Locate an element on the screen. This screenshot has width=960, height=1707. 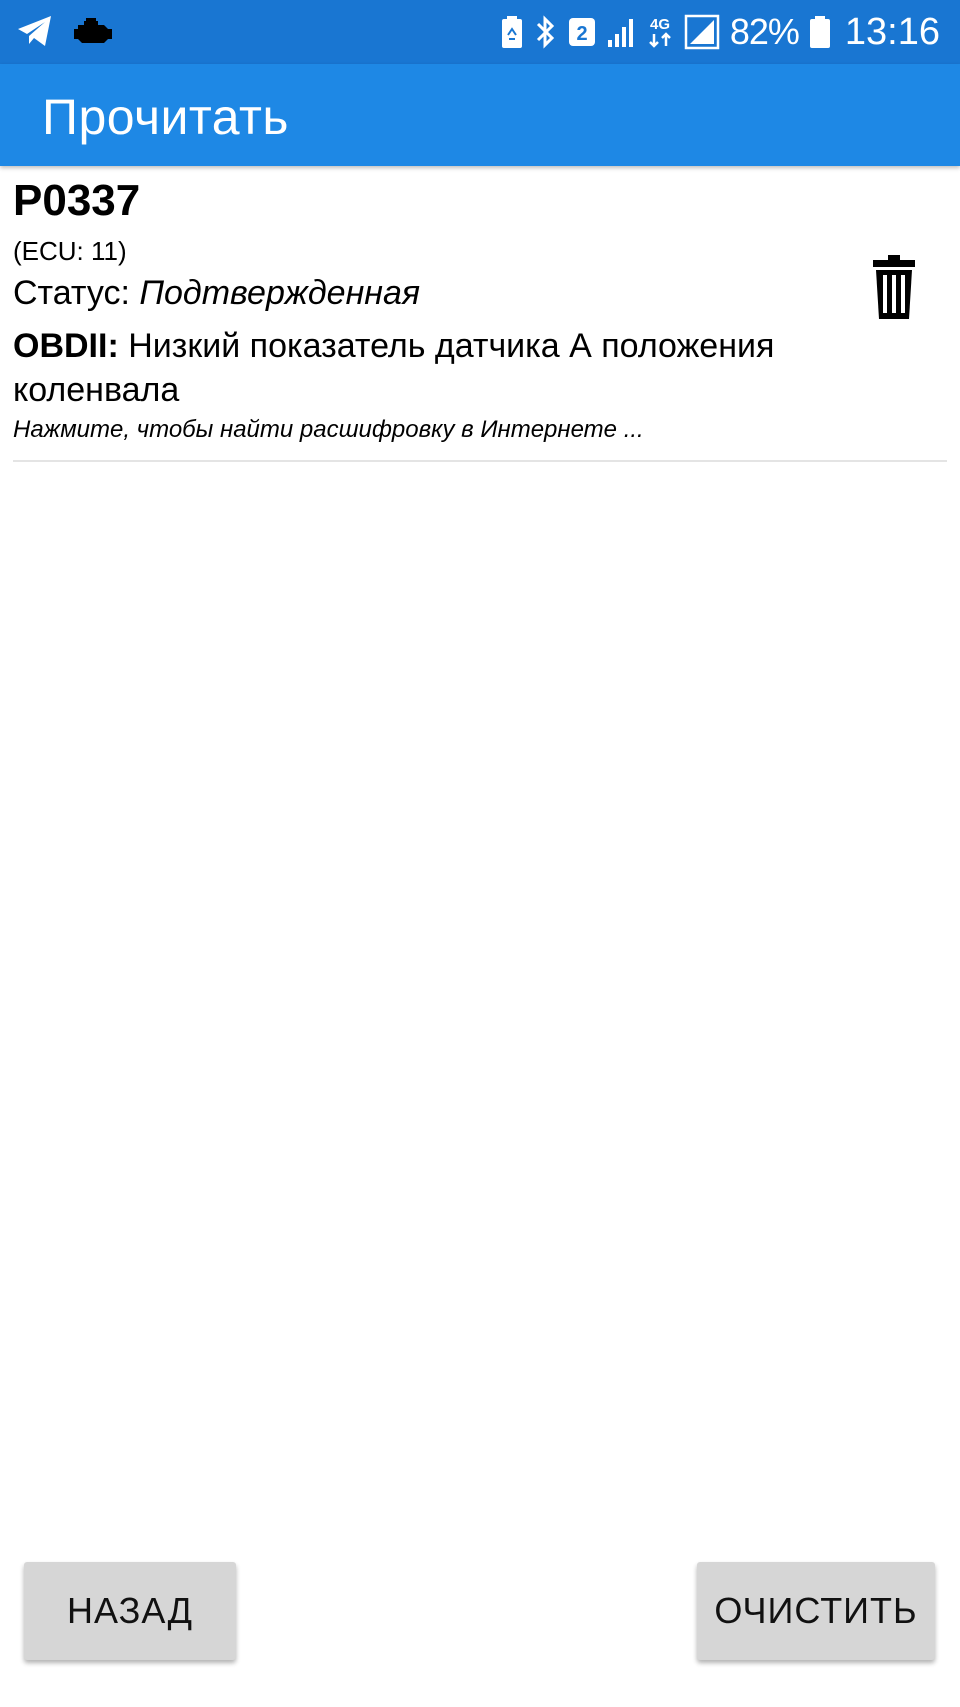
status-label: Статус: is located at coordinates (71, 293).